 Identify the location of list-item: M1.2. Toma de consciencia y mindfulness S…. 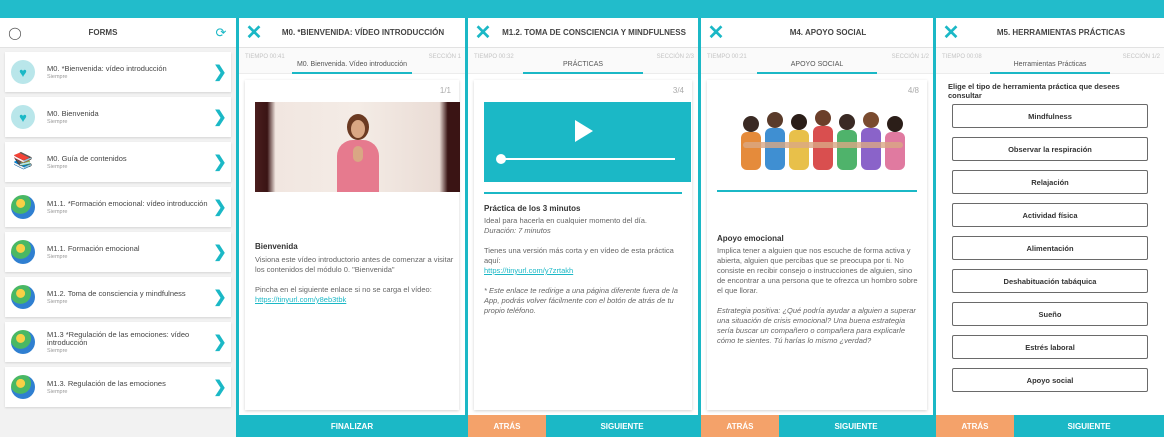
(118, 297).